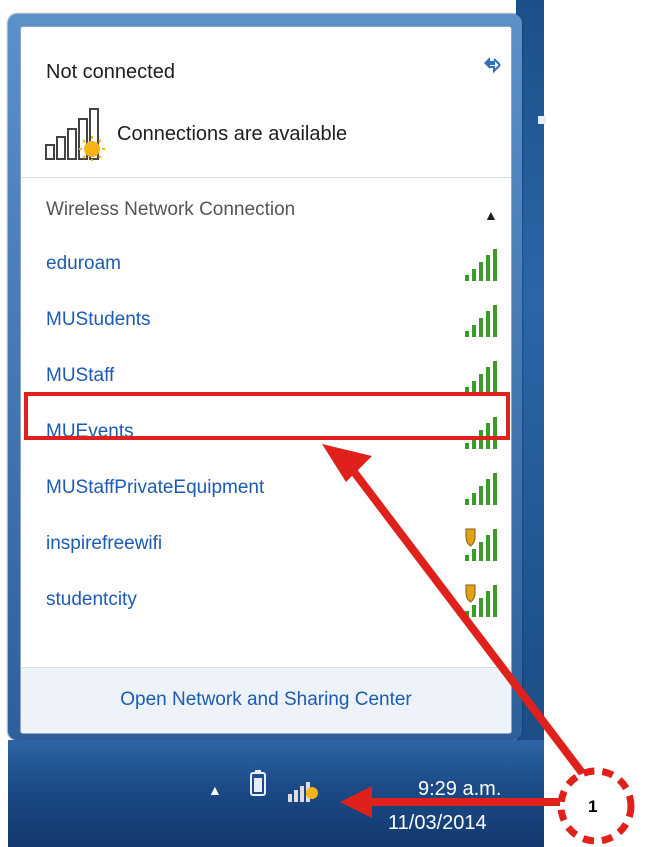  I want to click on arrow-to-network, so click(464, 617).